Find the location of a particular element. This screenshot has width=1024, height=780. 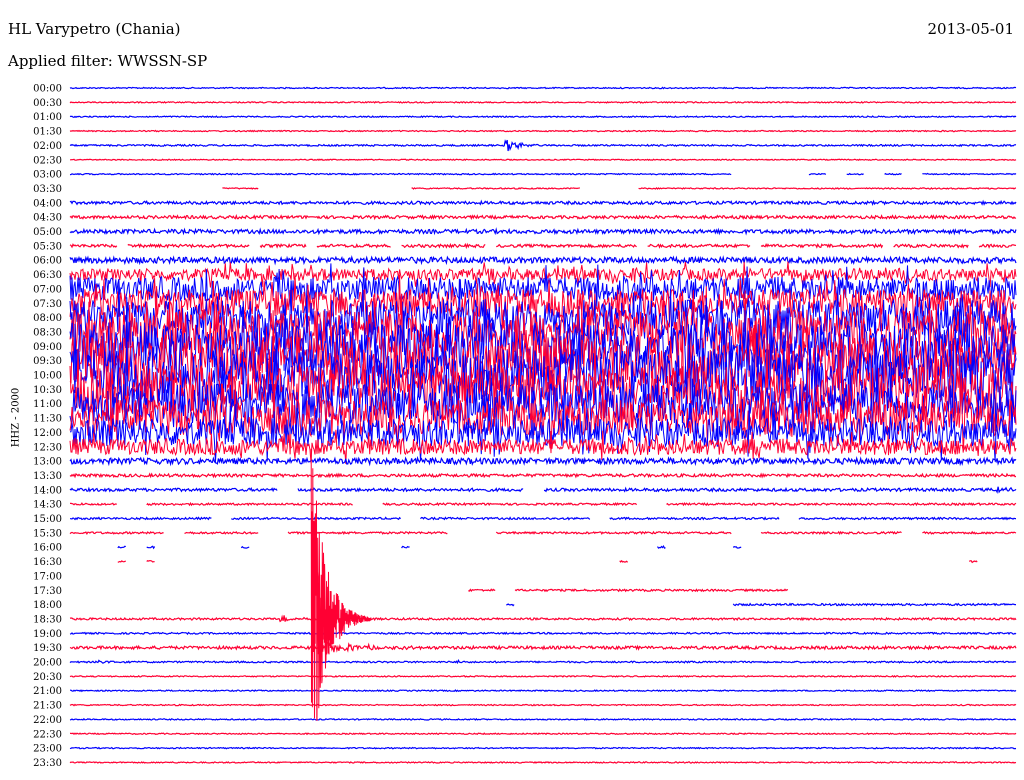

time-label: 19:00 is located at coordinates (47, 634).